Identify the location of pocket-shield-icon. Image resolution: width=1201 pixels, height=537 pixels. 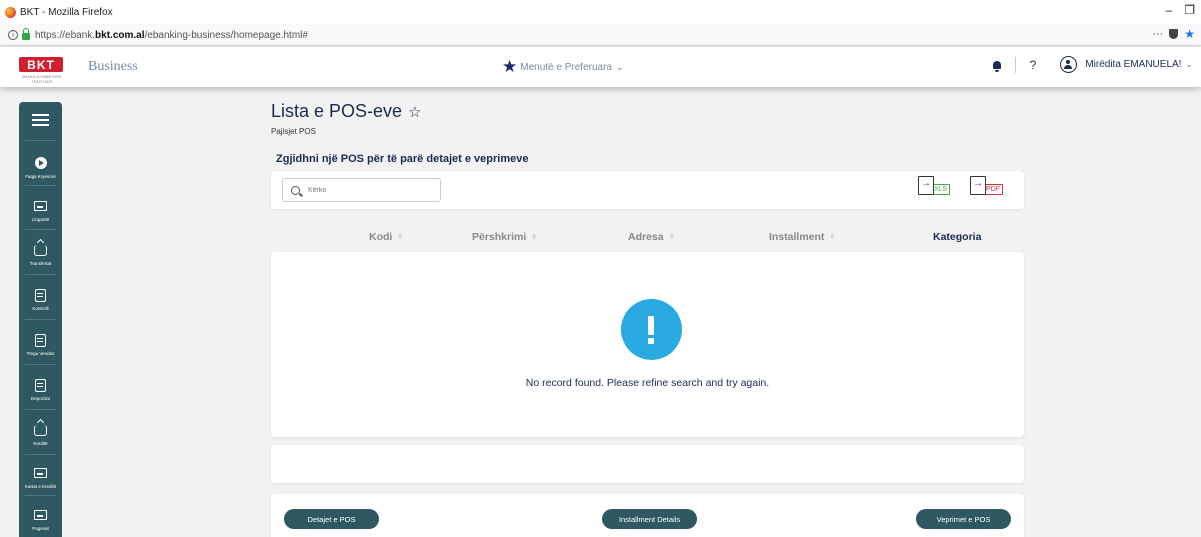
(1174, 34).